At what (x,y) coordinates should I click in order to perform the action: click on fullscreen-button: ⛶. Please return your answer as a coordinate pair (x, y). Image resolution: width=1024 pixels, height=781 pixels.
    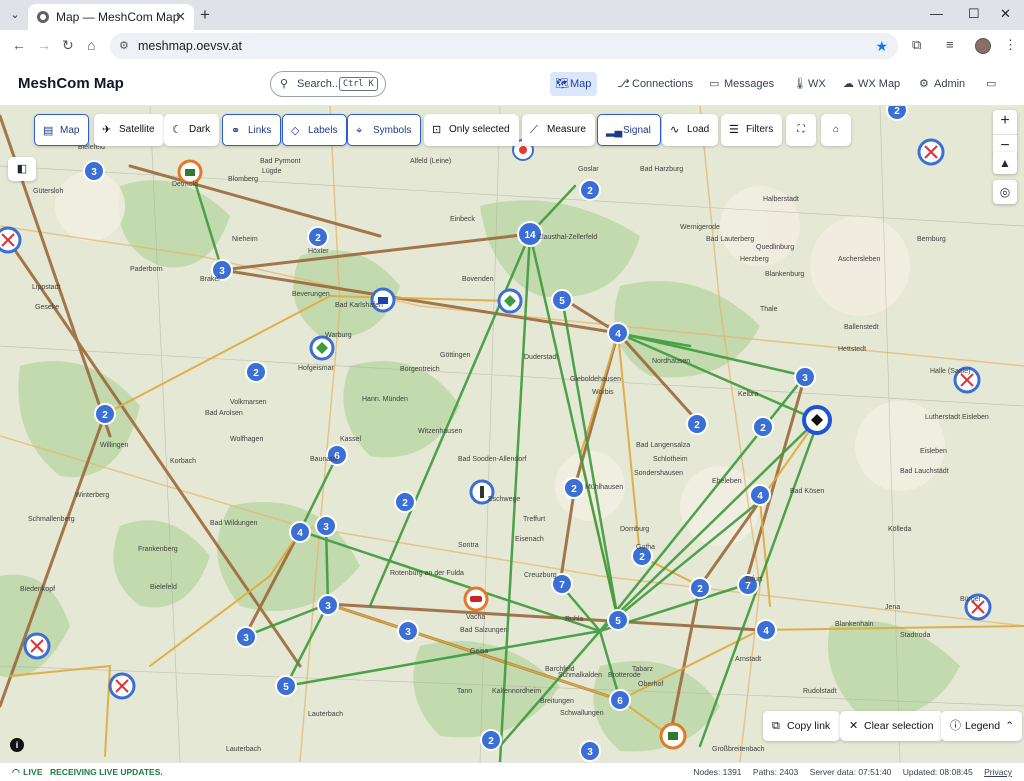
    Looking at the image, I should click on (801, 130).